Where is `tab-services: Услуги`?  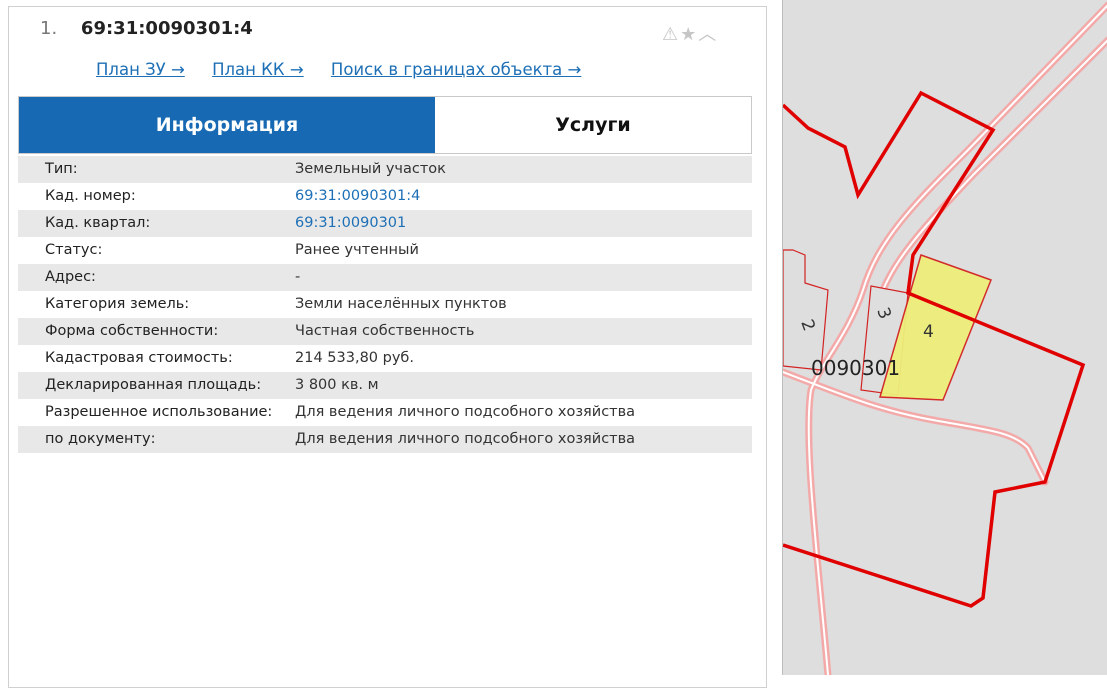 tab-services: Услуги is located at coordinates (593, 125).